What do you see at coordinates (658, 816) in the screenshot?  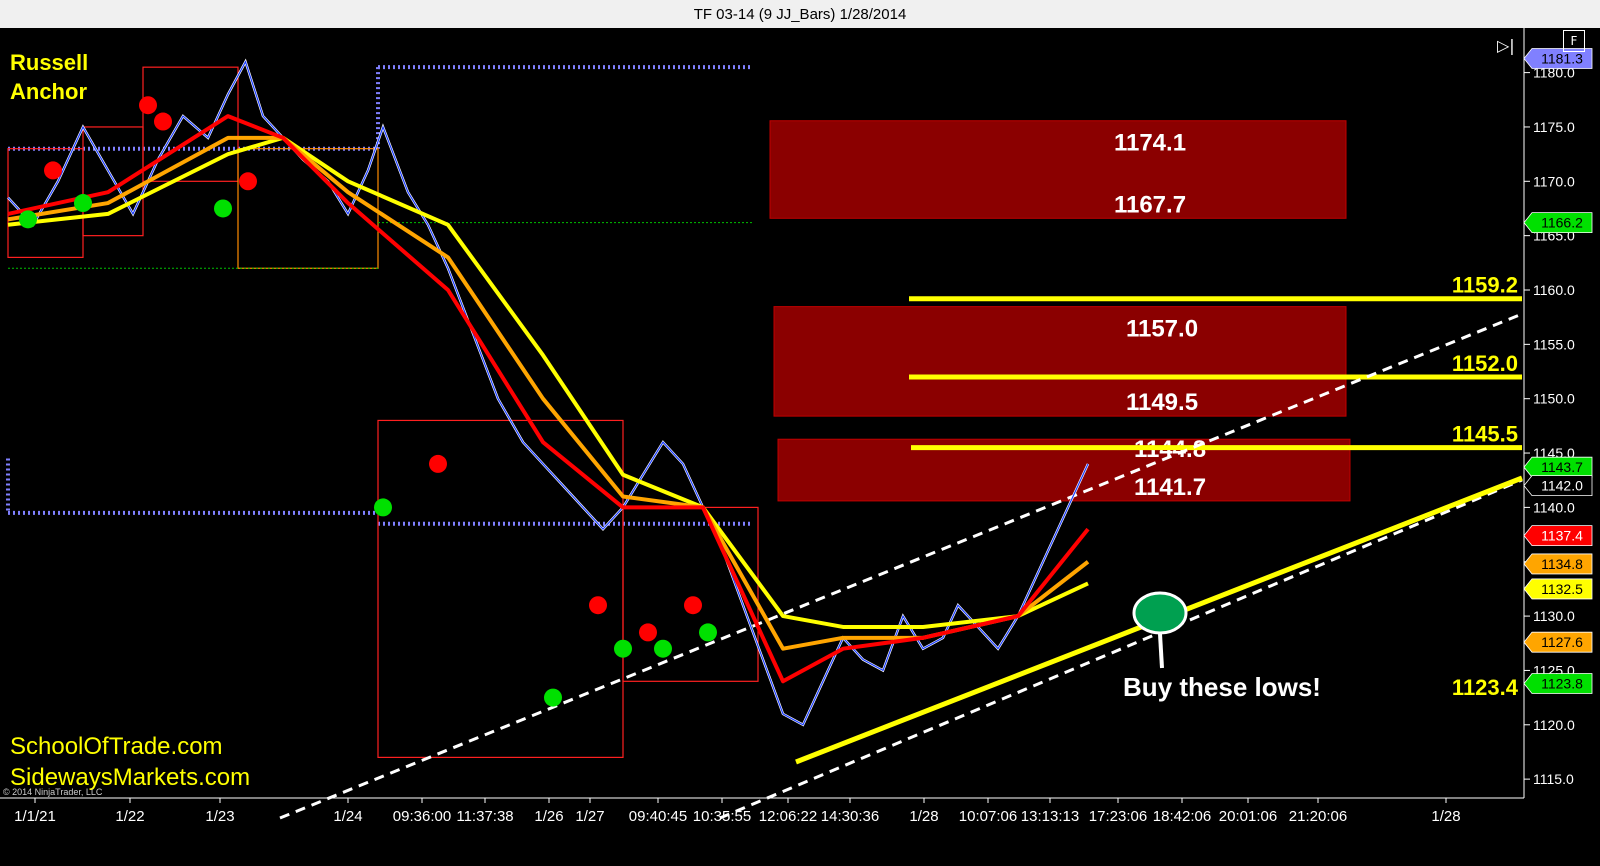 I see `x-tick-label-8: 09:40:45` at bounding box center [658, 816].